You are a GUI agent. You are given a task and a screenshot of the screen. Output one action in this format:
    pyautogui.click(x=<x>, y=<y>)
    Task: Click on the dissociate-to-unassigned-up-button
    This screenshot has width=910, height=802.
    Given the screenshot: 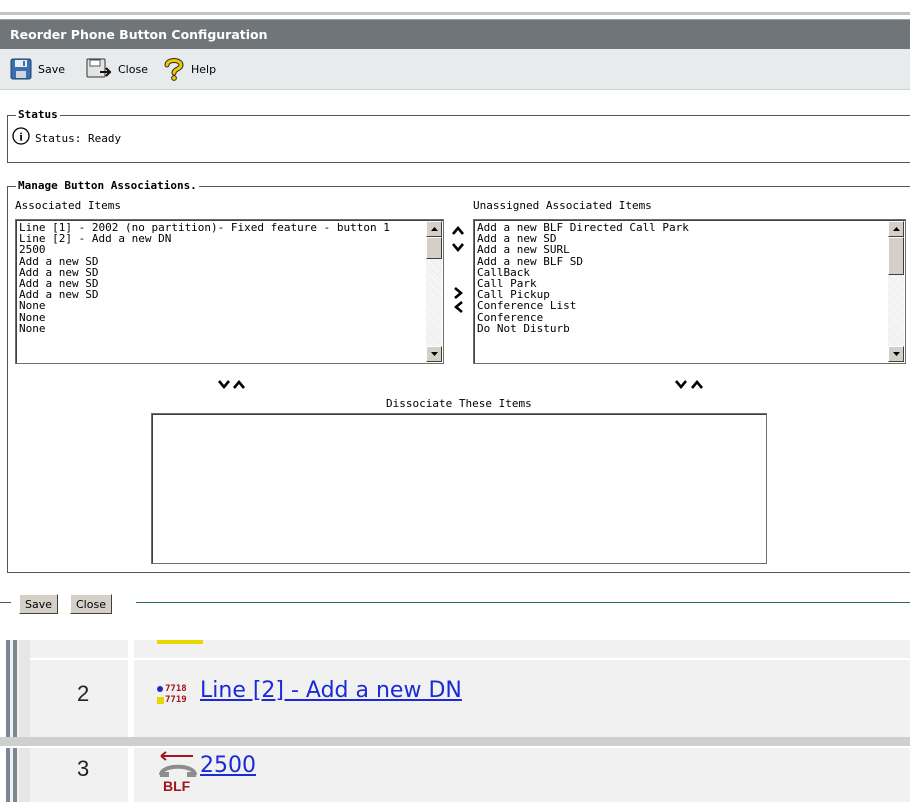 What is the action you would take?
    pyautogui.click(x=697, y=383)
    